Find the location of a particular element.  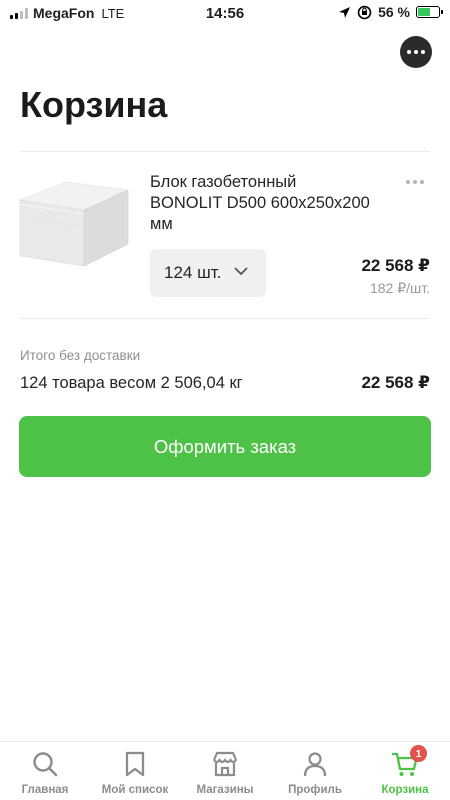

status-bar: MegaFon LTE 14:56 56 % is located at coordinates (225, 14).